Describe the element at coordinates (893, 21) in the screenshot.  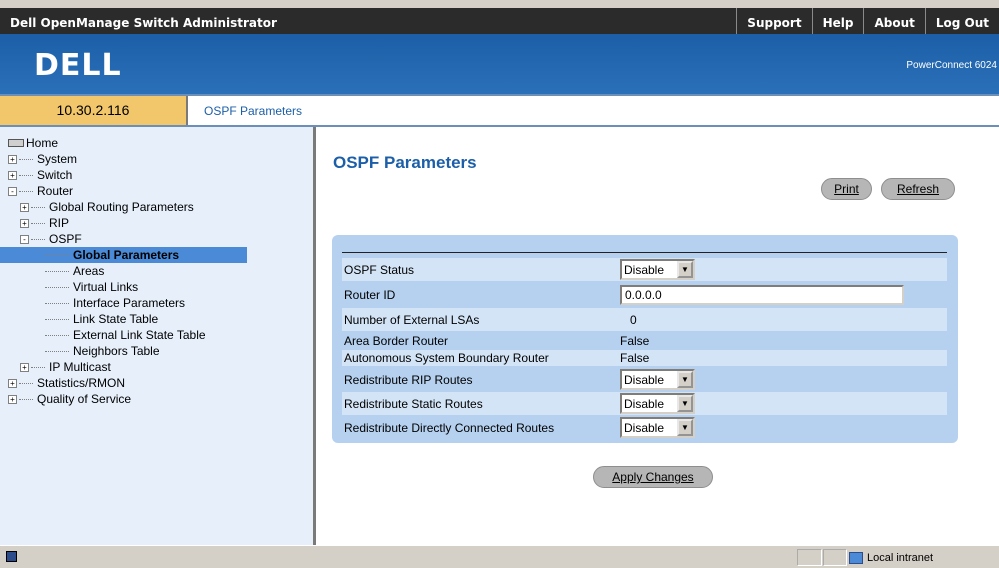
I see `about-link: About` at that location.